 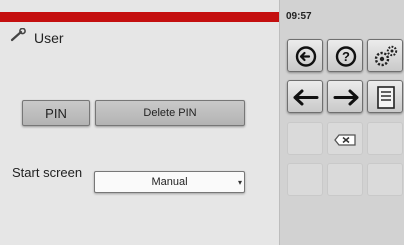 I want to click on delete-pin-button: Delete PIN, so click(x=170, y=113).